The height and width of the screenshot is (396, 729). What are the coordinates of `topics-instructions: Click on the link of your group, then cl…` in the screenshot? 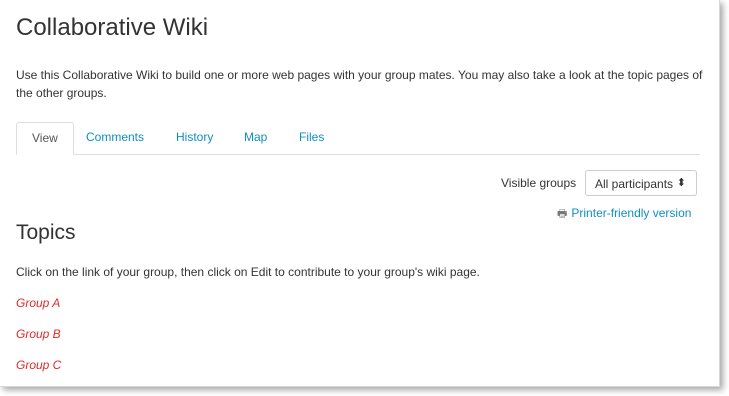 It's located at (248, 272).